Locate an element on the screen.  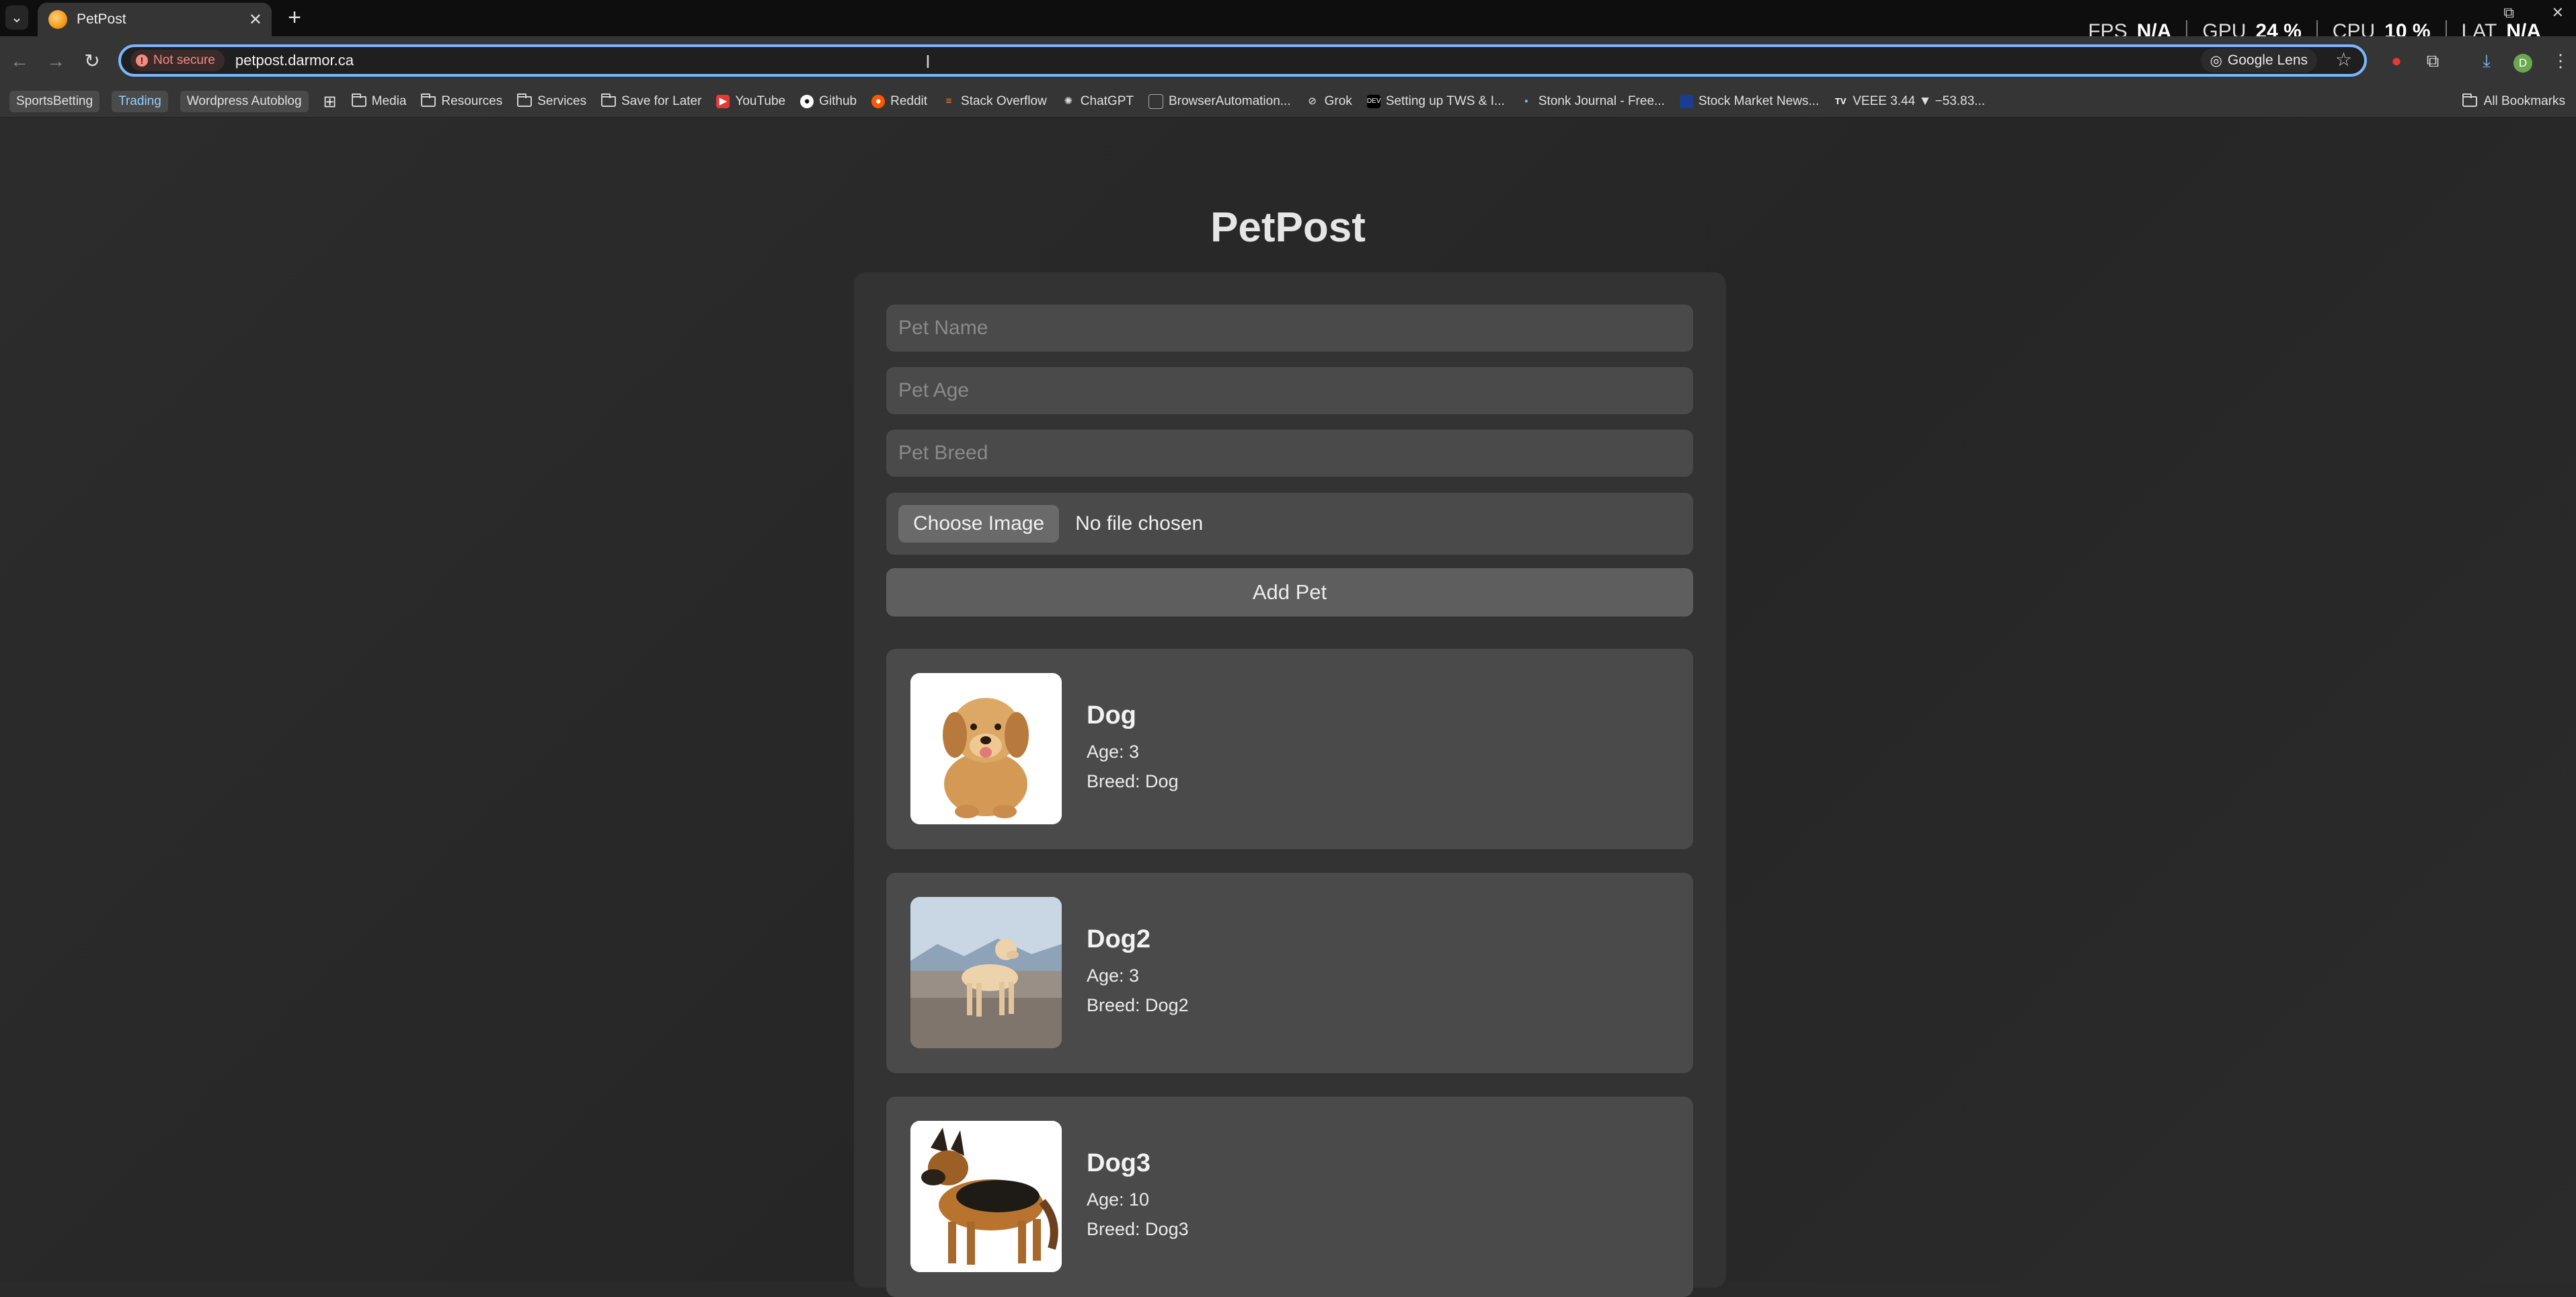
profile-avatar: D is located at coordinates (2523, 60).